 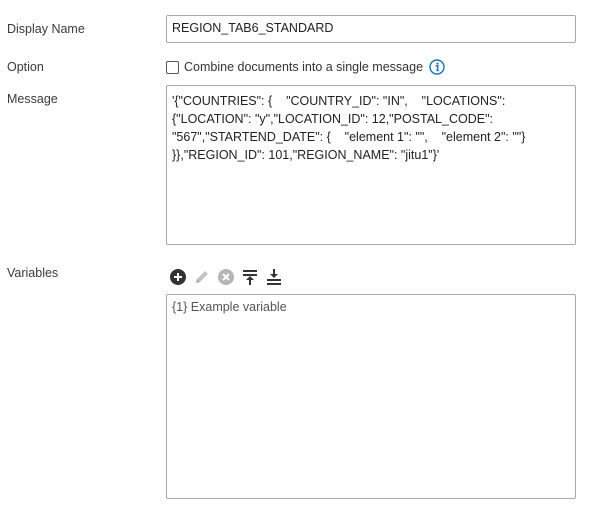 I want to click on message-label: Message, so click(x=32, y=99).